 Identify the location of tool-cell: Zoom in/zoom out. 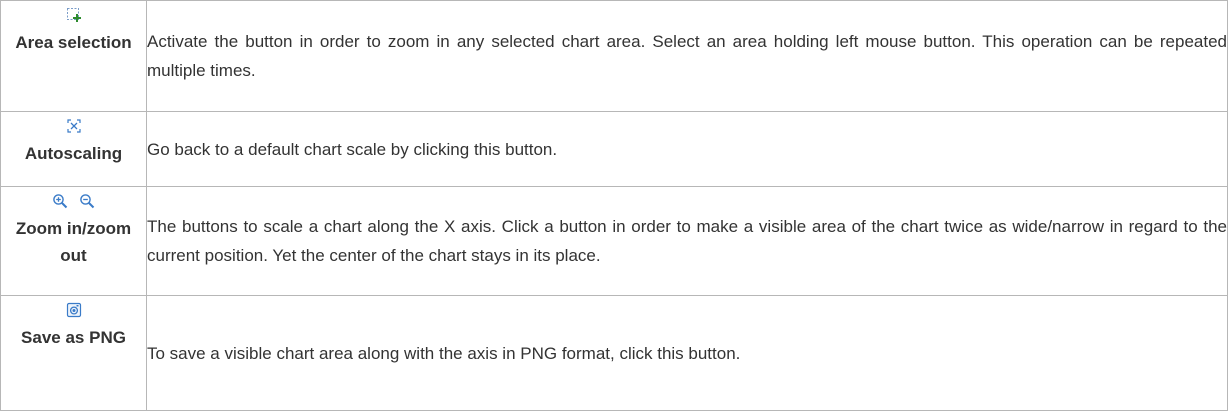
(73, 241).